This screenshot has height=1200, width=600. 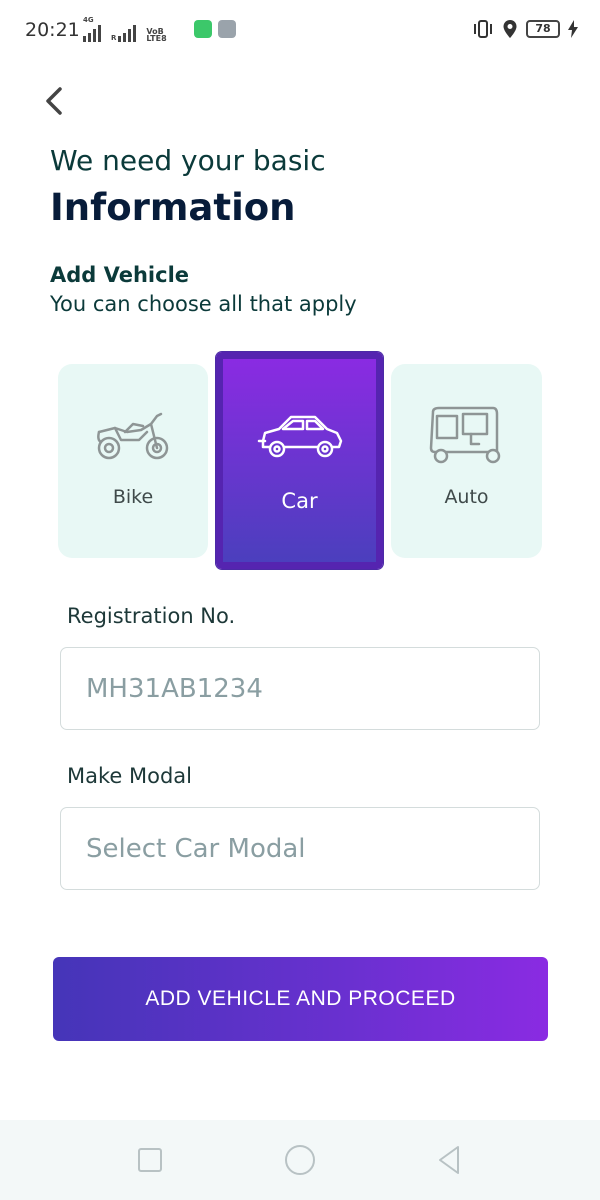 I want to click on vehicle-label-bike: Bike, so click(x=133, y=497).